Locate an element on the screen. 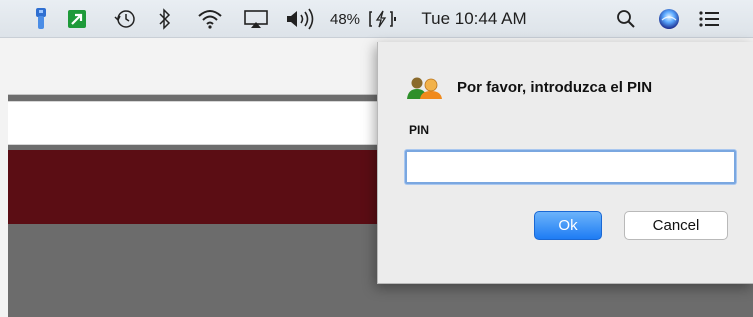 The image size is (753, 317). battery-charging-icon is located at coordinates (383, 19).